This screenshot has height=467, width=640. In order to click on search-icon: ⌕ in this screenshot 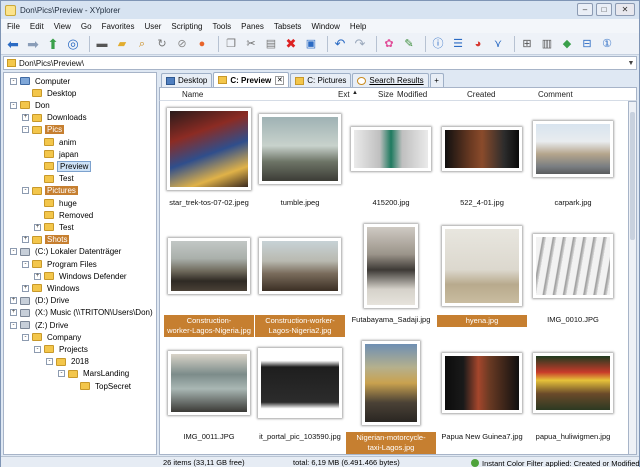, I will do `click(142, 44)`.